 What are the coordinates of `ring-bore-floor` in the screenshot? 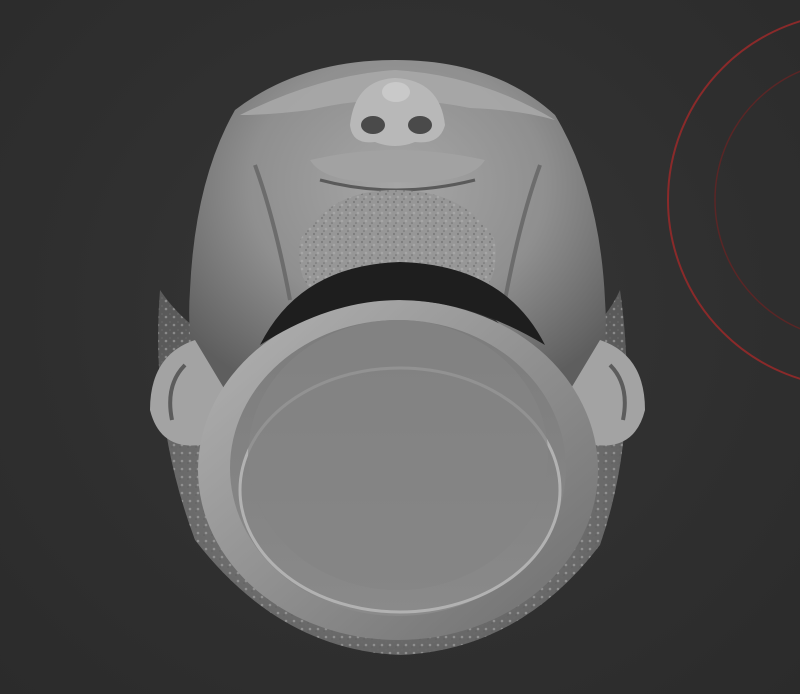 It's located at (398, 455).